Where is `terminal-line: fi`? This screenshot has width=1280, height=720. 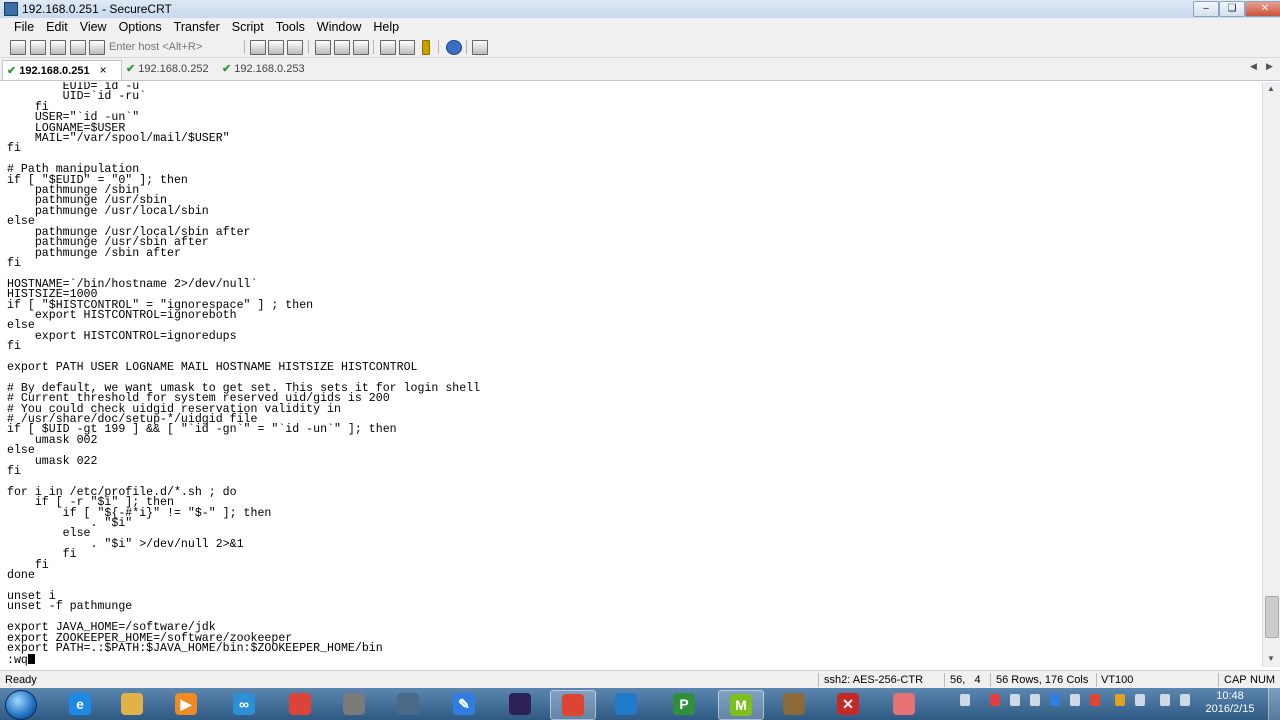 terminal-line: fi is located at coordinates (14, 472).